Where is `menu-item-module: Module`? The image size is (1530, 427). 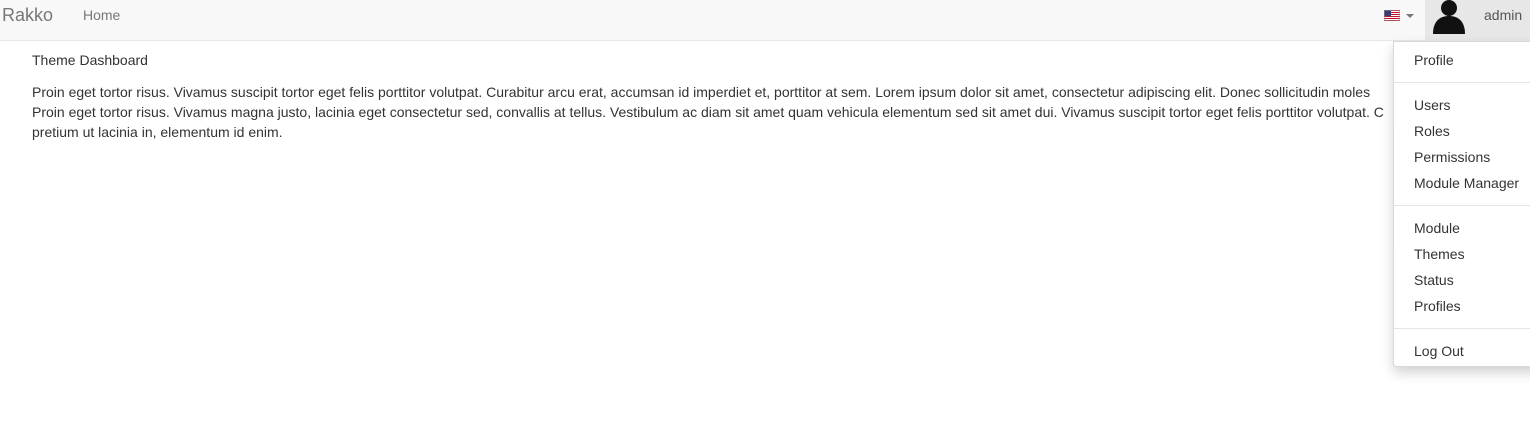
menu-item-module: Module is located at coordinates (1437, 228).